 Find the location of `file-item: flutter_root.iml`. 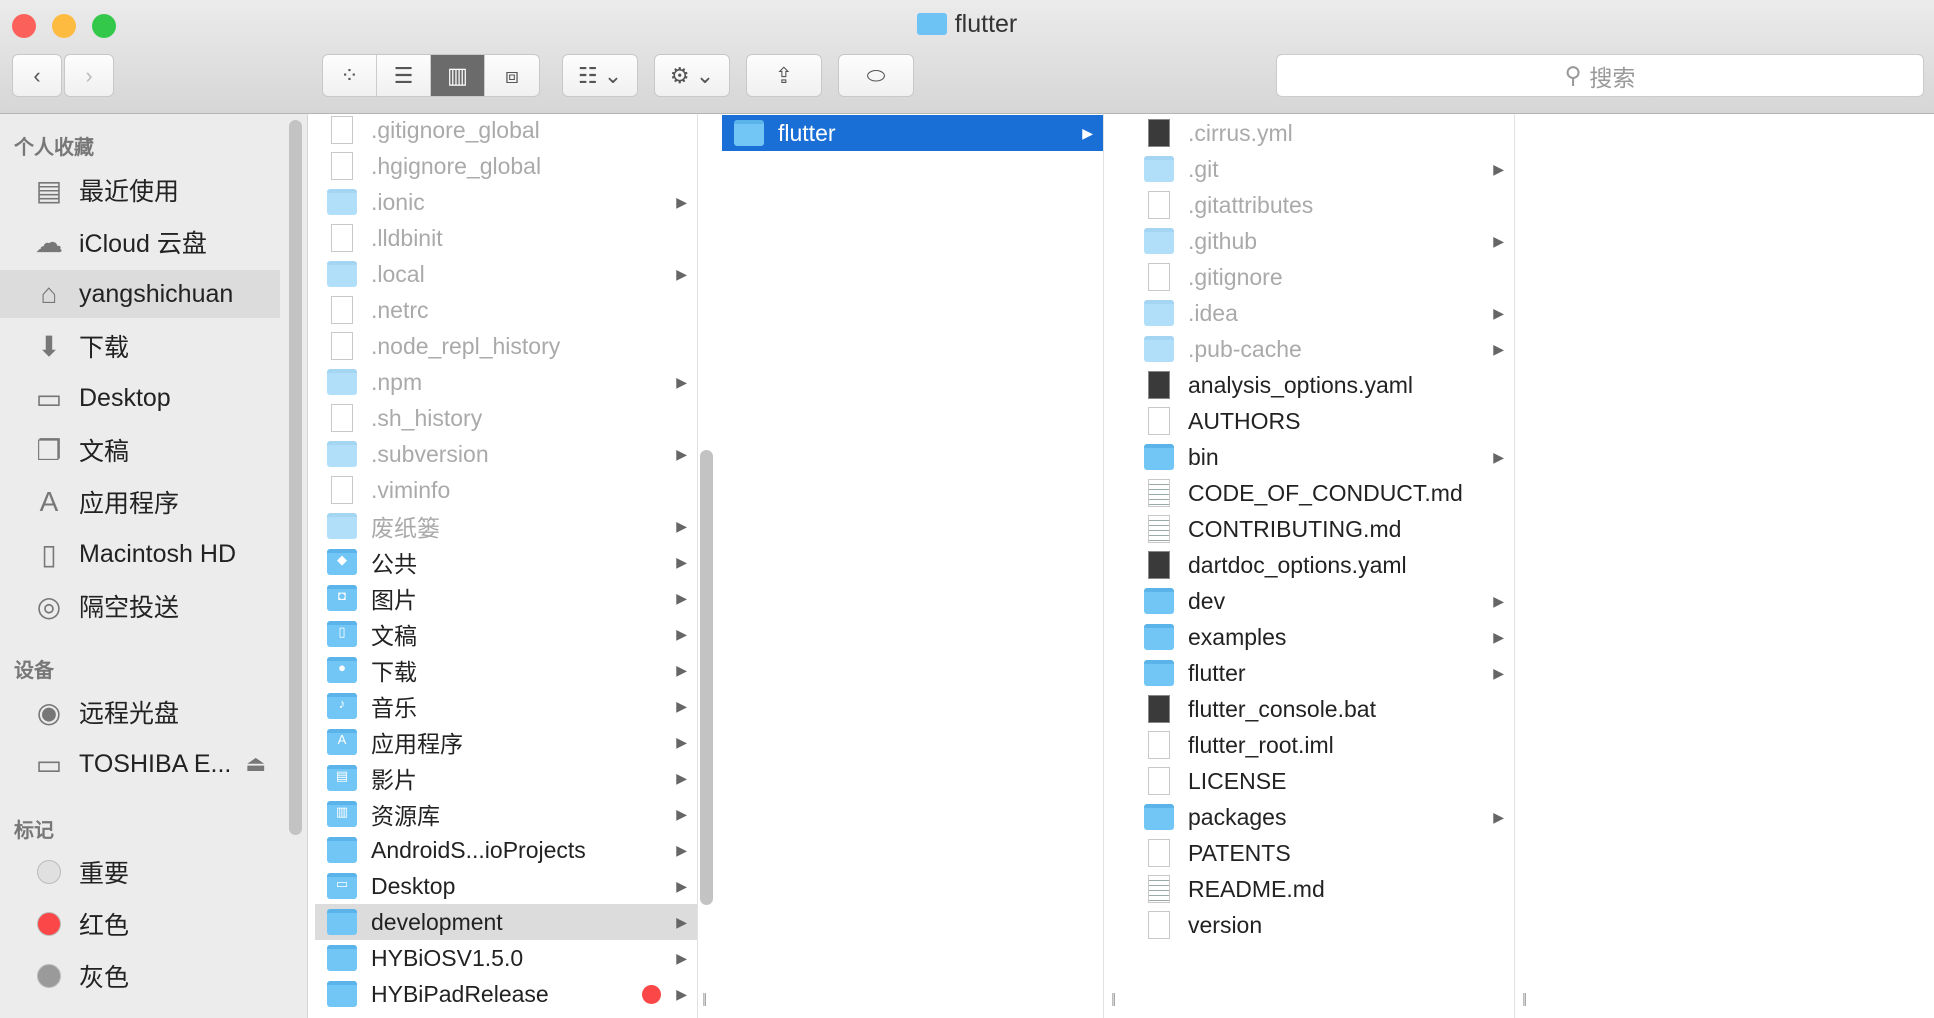

file-item: flutter_root.iml is located at coordinates (1323, 745).